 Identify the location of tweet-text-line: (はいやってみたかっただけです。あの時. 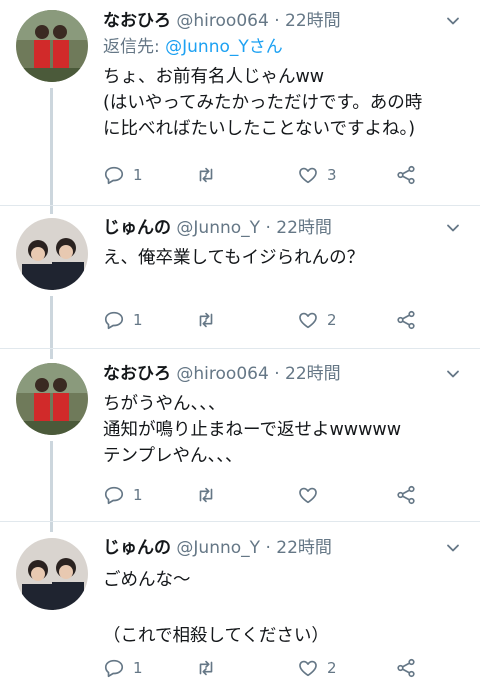
(263, 103).